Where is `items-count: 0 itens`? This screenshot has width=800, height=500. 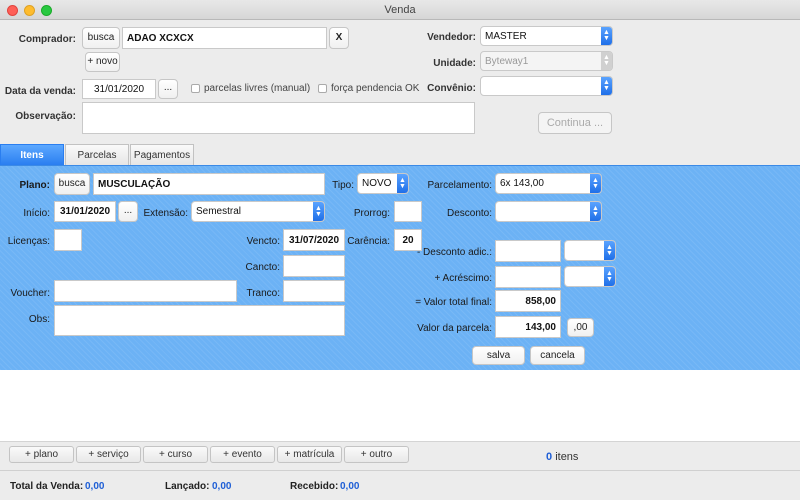 items-count: 0 itens is located at coordinates (562, 457).